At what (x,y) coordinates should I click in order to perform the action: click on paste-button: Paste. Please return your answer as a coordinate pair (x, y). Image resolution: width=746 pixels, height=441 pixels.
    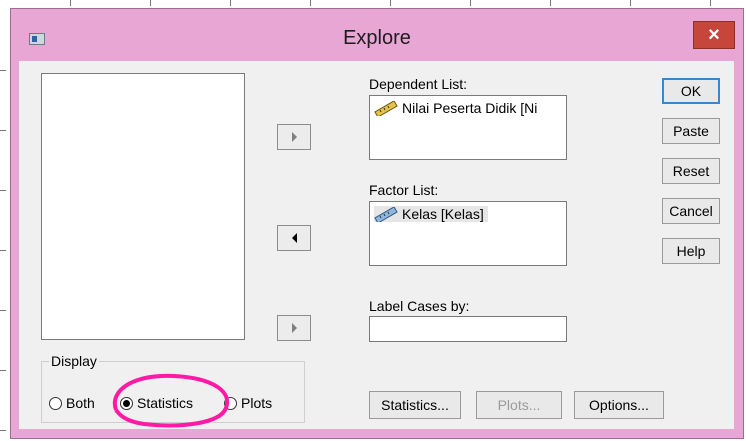
    Looking at the image, I should click on (691, 131).